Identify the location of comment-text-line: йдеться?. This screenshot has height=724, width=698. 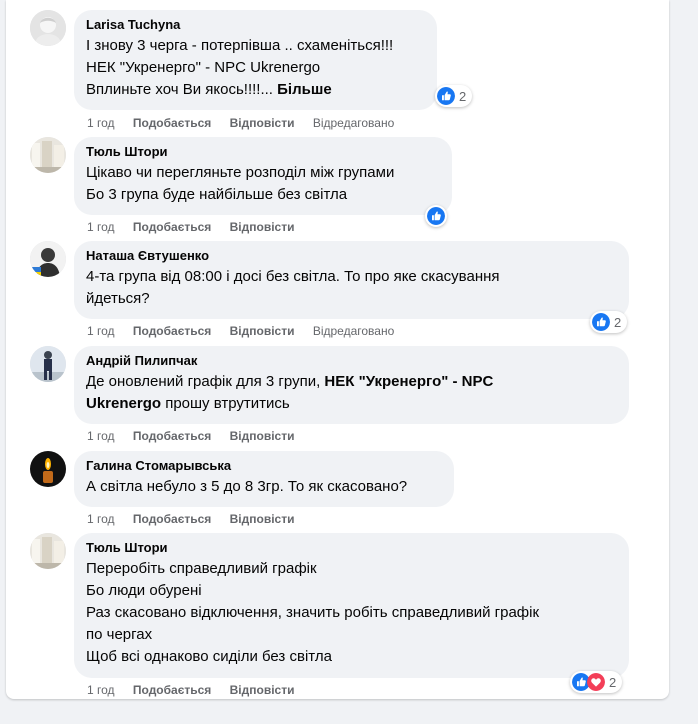
(118, 298).